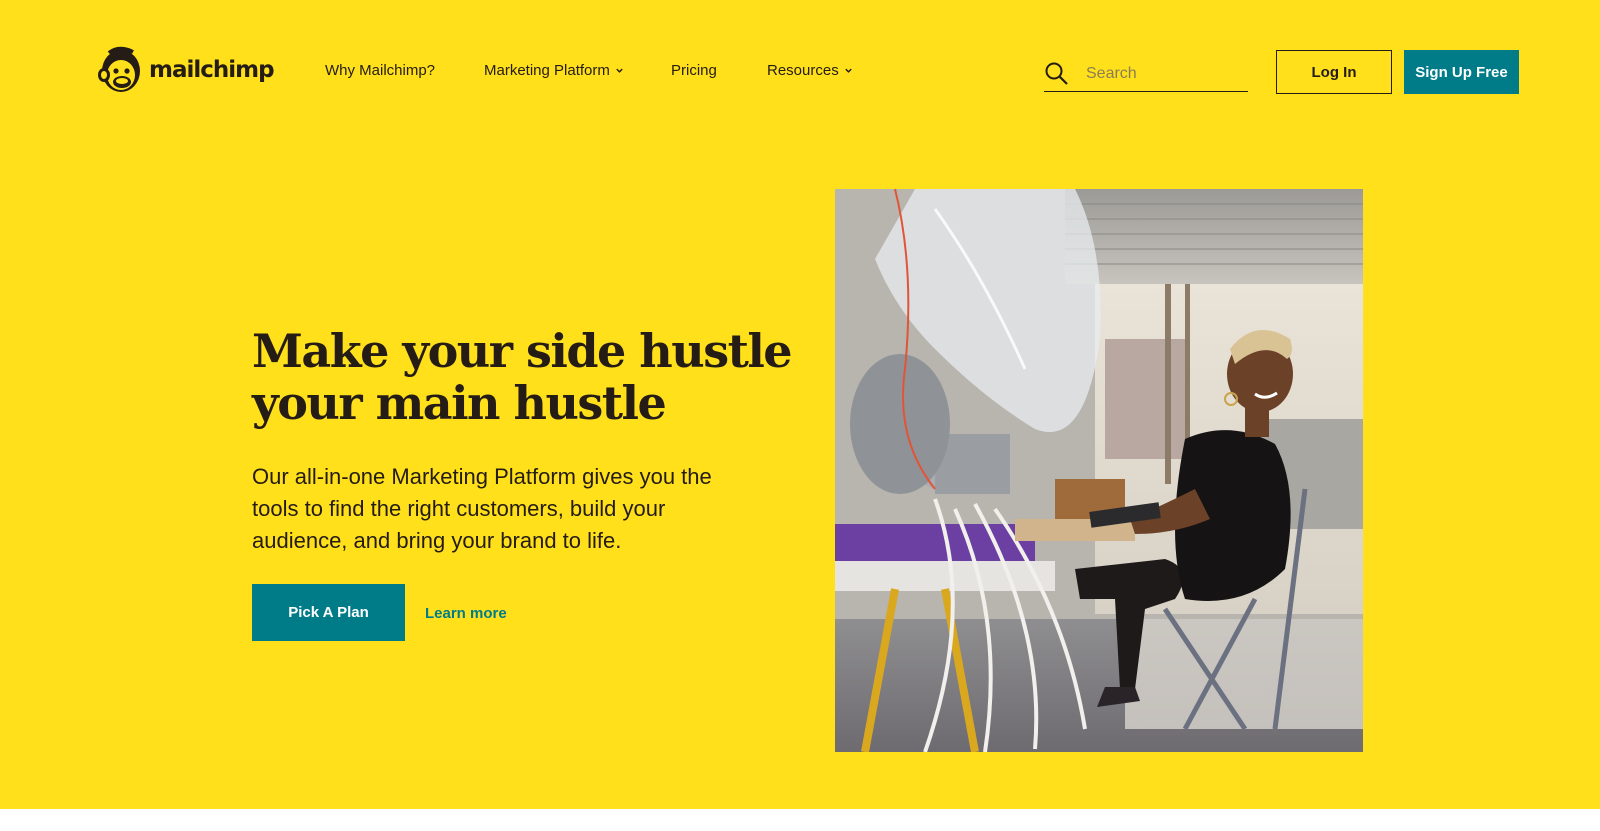 The width and height of the screenshot is (1600, 831). I want to click on nav-marketing-platform: Marketing Platform, so click(554, 70).